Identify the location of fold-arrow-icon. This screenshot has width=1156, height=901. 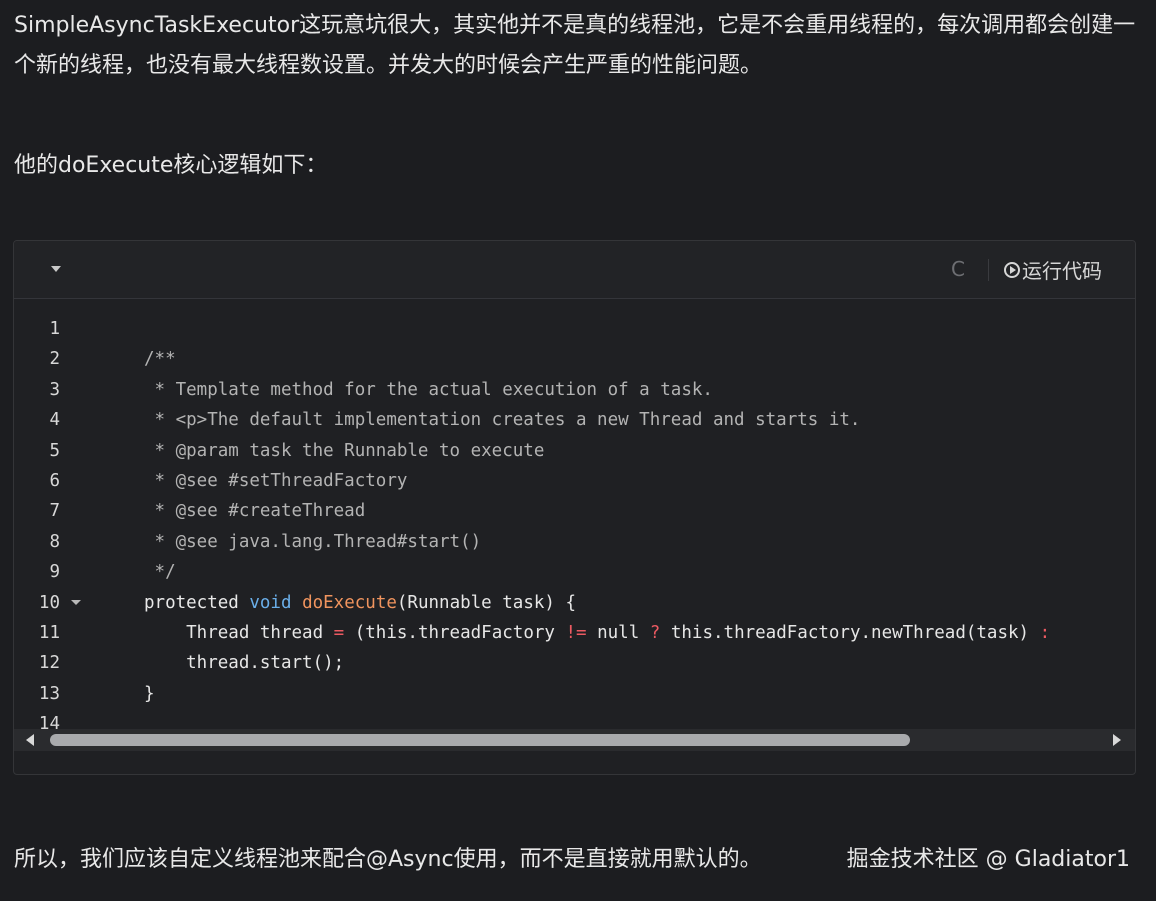
(76, 602).